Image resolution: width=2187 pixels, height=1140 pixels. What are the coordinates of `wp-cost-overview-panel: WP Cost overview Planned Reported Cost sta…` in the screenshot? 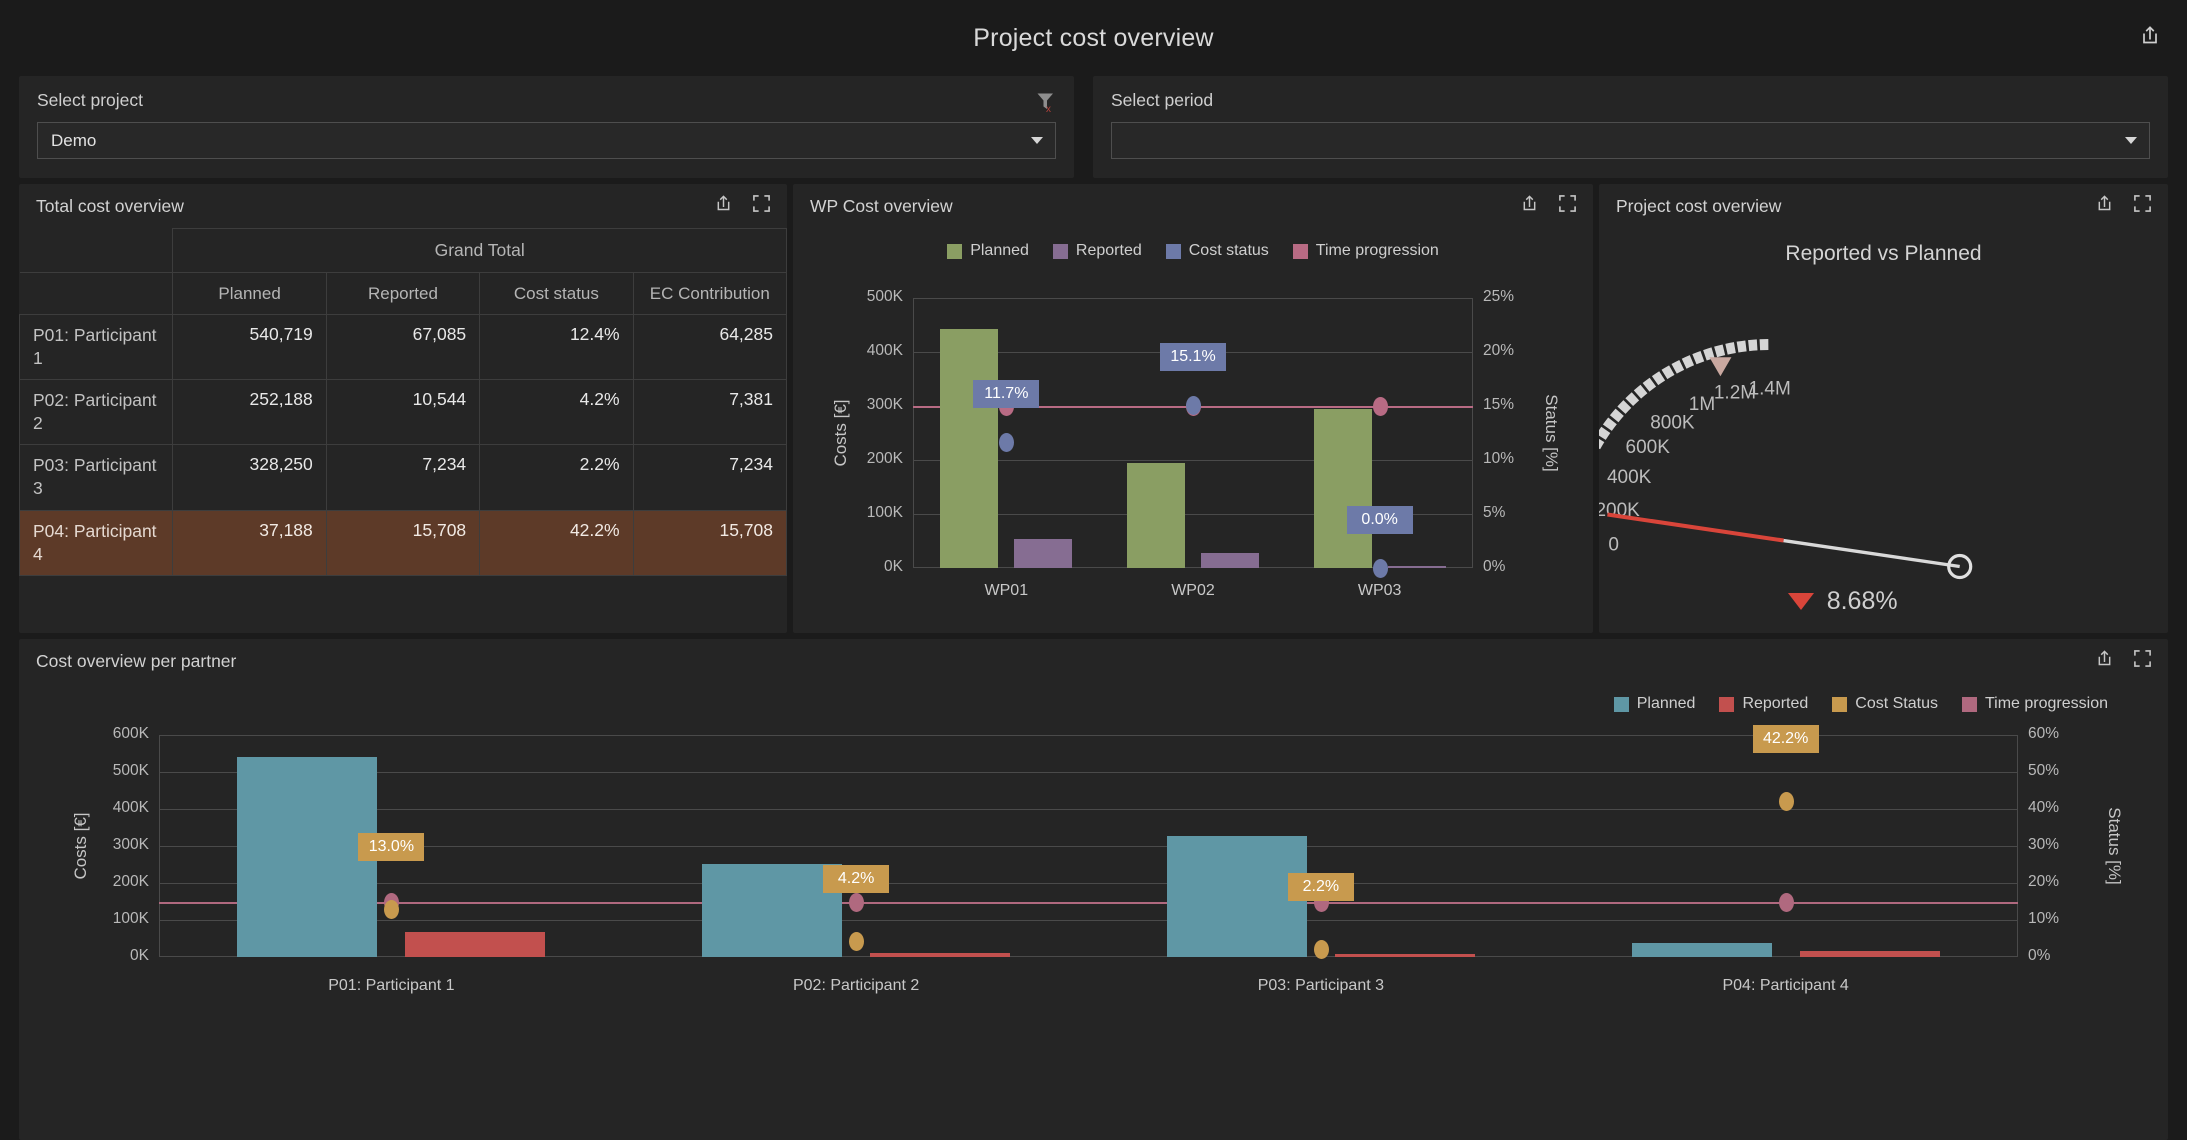 It's located at (1193, 408).